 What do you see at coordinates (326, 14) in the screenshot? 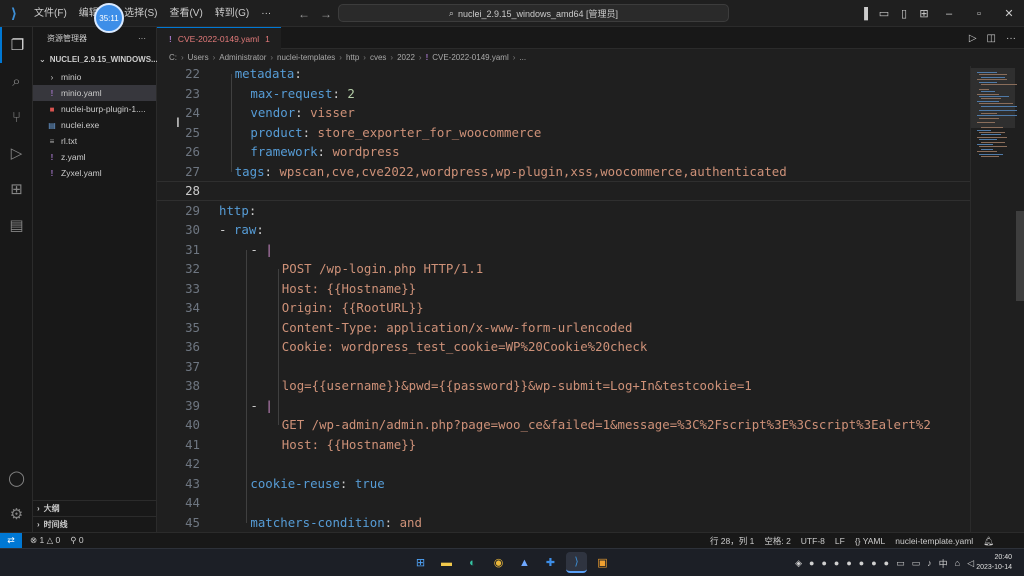
I see `forward-arrow-icon: →` at bounding box center [326, 14].